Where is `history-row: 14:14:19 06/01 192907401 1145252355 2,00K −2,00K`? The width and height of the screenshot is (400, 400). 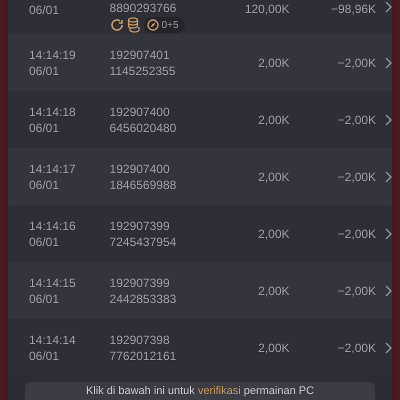 history-row: 14:14:19 06/01 192907401 1145252355 2,00K −2,00K is located at coordinates (200, 62).